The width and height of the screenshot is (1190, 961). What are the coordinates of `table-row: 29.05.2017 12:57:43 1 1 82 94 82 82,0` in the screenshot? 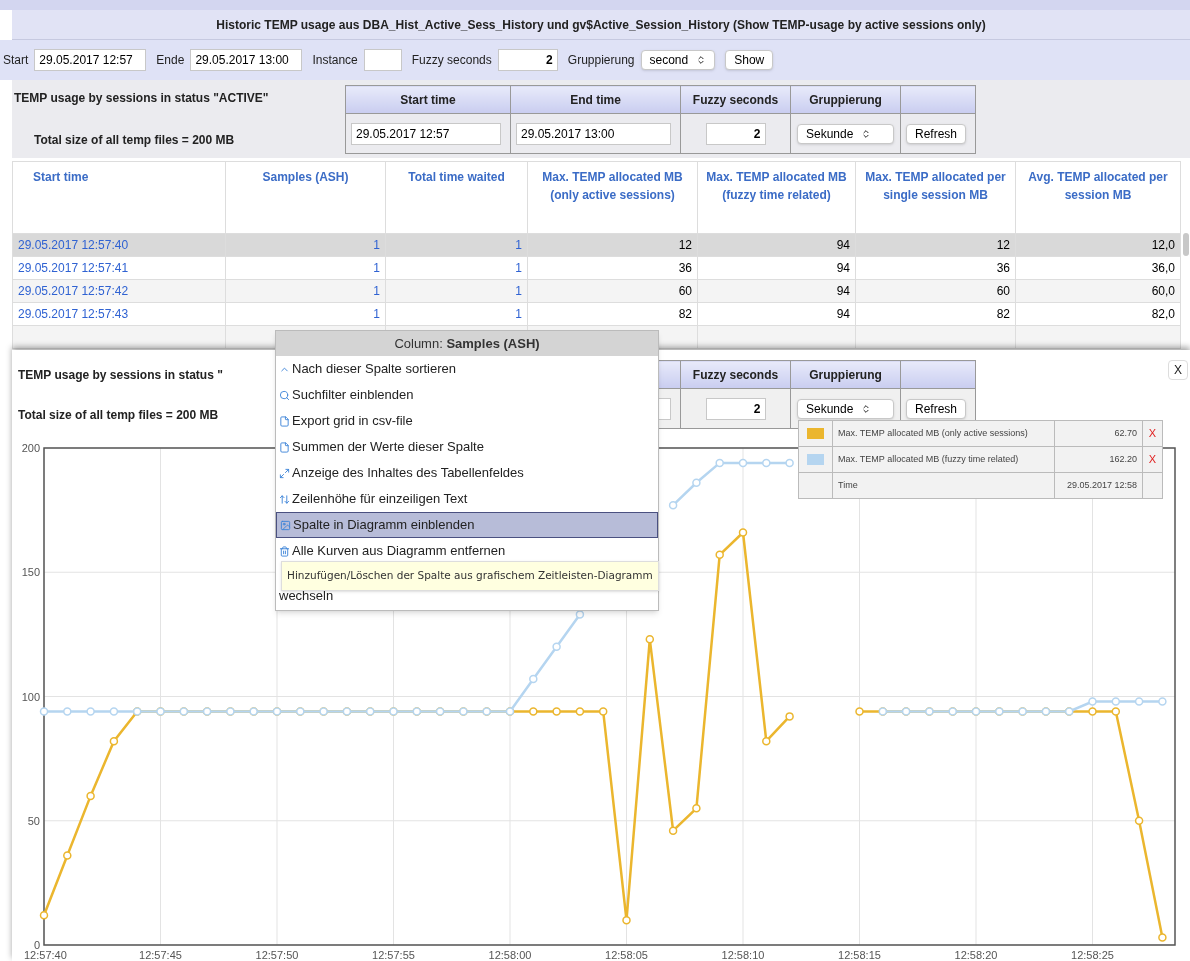 It's located at (596, 314).